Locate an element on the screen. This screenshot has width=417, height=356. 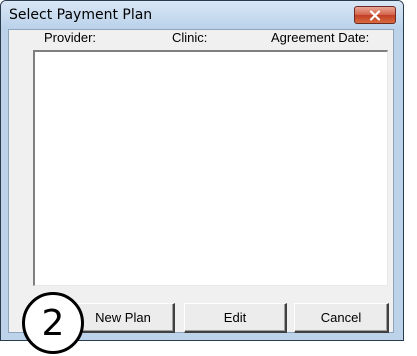
column-header-clinic: Clinic: is located at coordinates (190, 37).